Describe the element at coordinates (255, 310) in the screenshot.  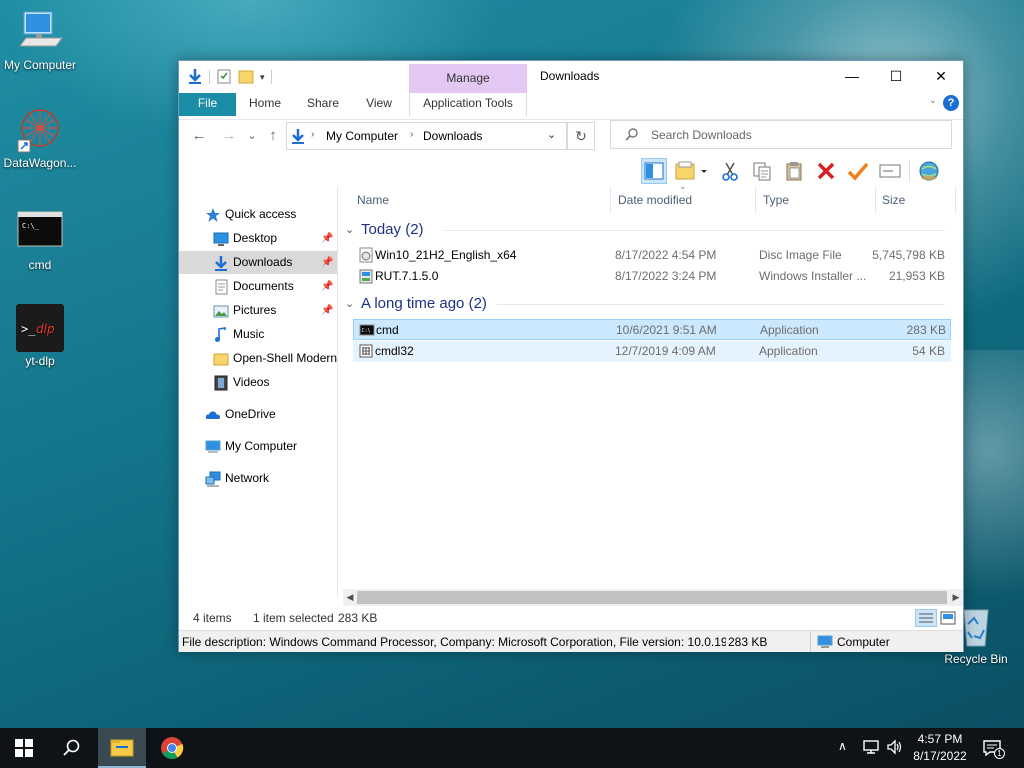
I see `nav-item-label: Pictures` at that location.